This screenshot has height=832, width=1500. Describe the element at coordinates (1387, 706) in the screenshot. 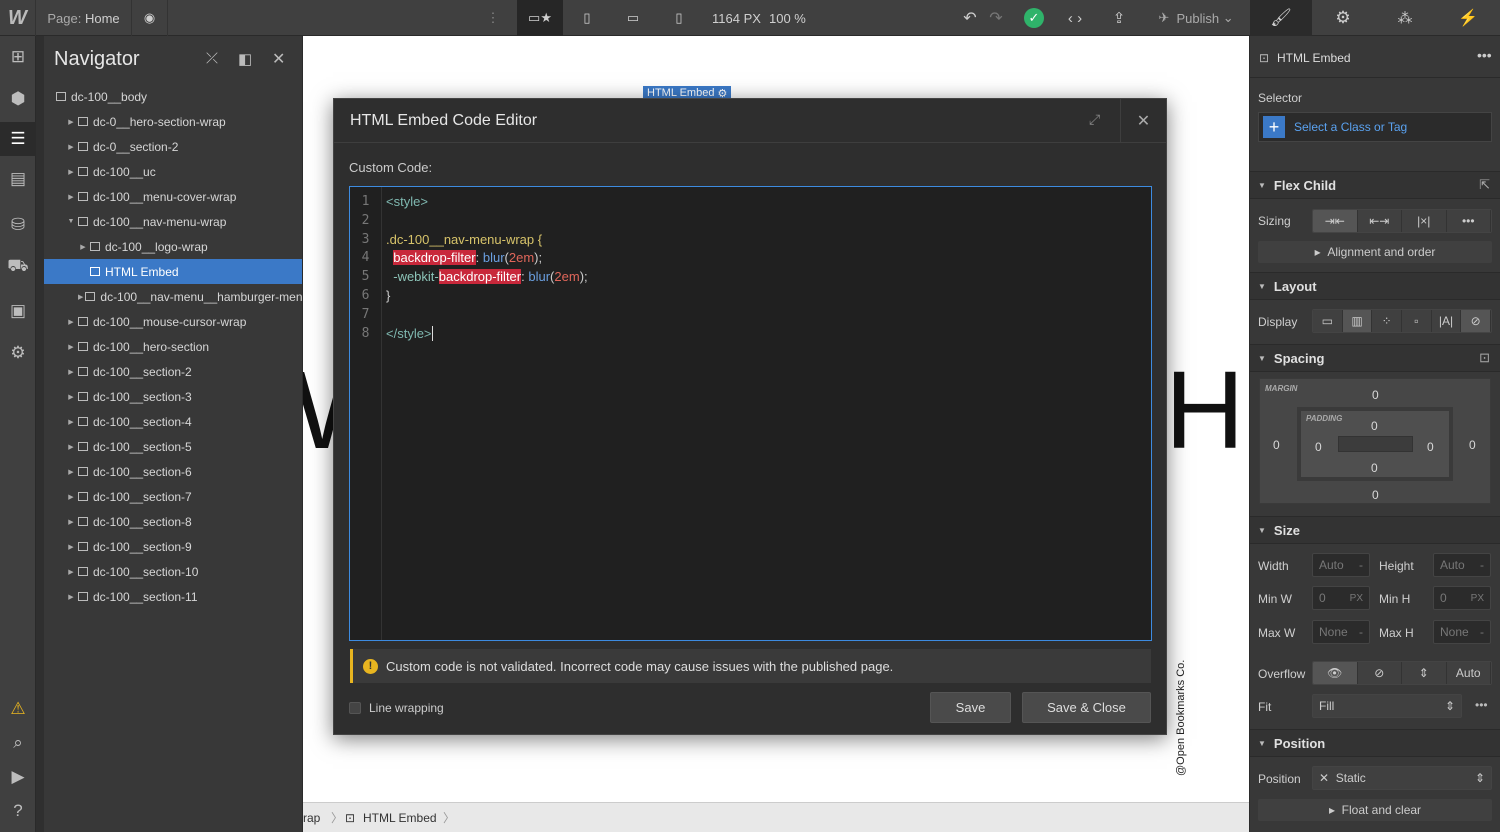

I see `fit-select: Fill ⇕` at that location.